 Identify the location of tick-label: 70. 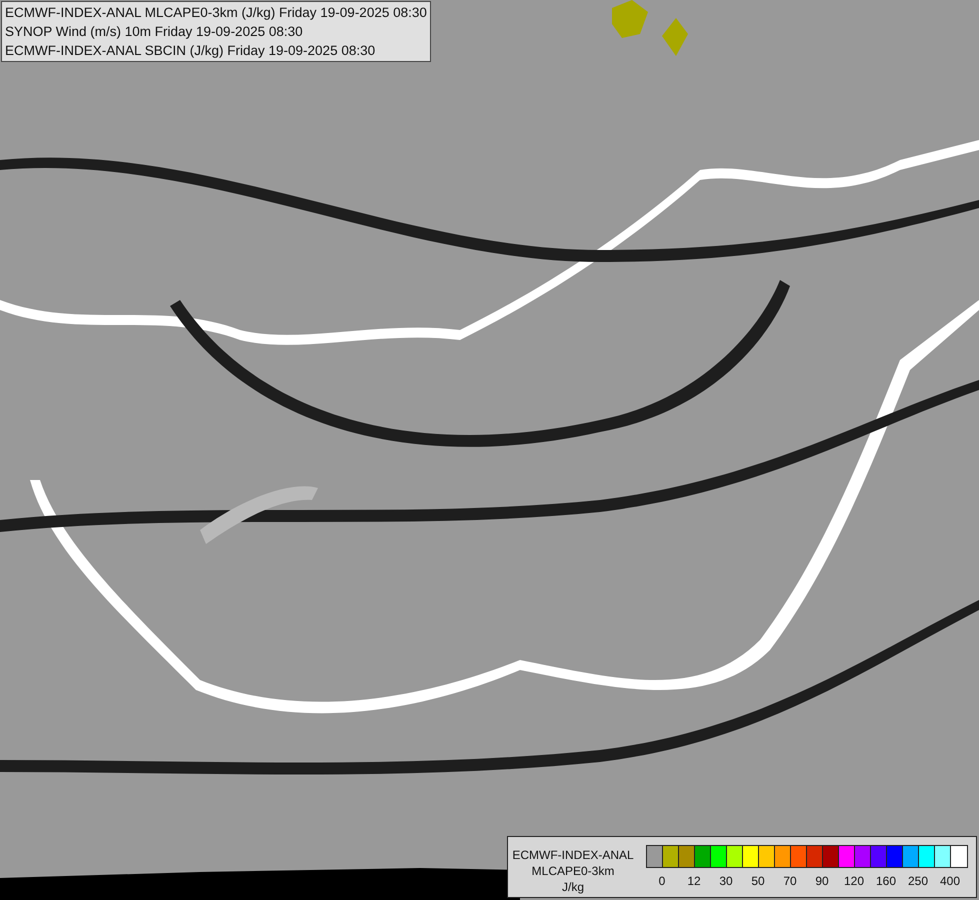
(790, 881).